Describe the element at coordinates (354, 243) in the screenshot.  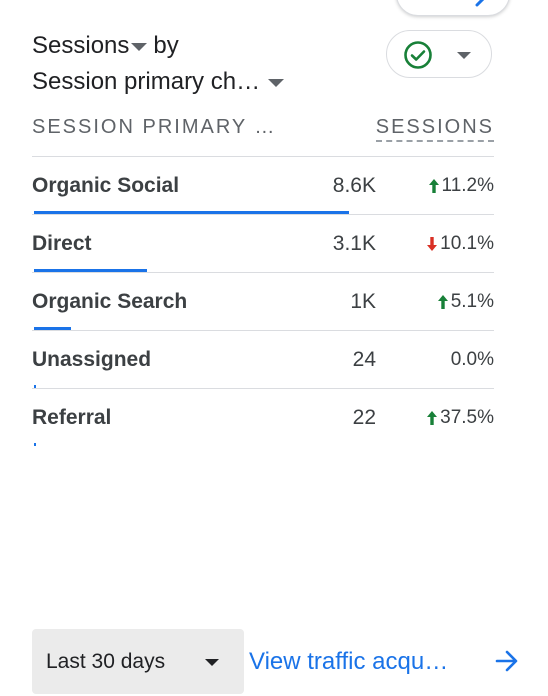
I see `row-sessions-value: 3.1K` at that location.